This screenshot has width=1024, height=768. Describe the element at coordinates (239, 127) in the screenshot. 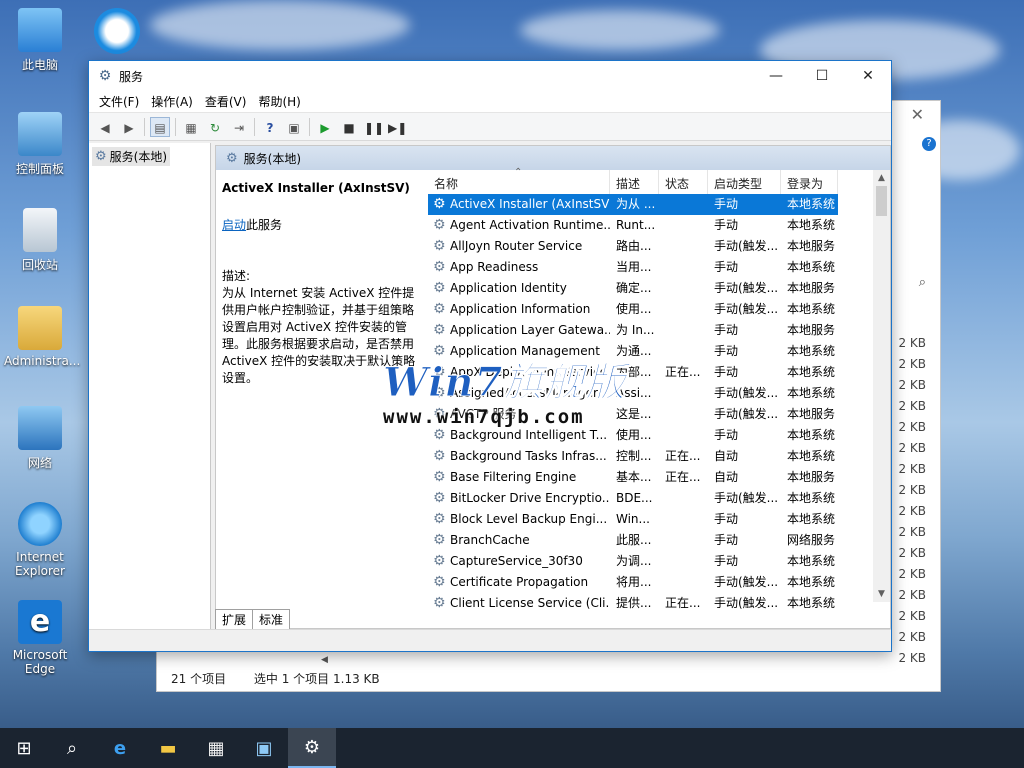

I see `export-icon: ⇥` at that location.